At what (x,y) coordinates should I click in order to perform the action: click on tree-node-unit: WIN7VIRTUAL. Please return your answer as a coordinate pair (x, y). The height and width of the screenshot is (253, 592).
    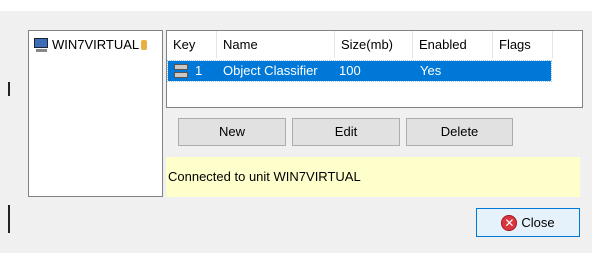
    Looking at the image, I should click on (90, 44).